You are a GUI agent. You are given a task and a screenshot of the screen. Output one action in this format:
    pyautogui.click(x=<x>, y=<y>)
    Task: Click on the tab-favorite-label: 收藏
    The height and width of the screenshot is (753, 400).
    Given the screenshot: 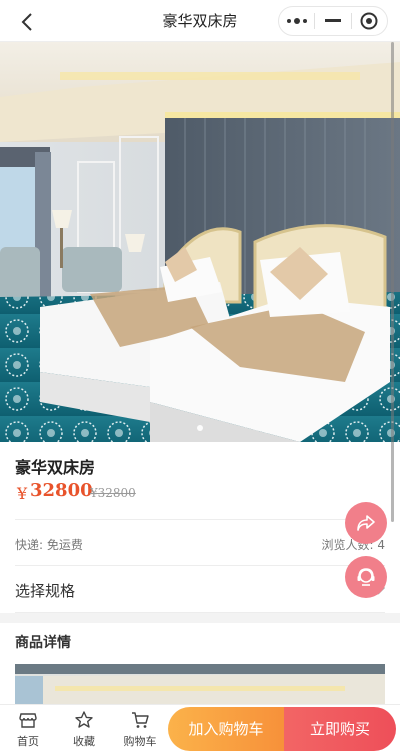 What is the action you would take?
    pyautogui.click(x=84, y=741)
    